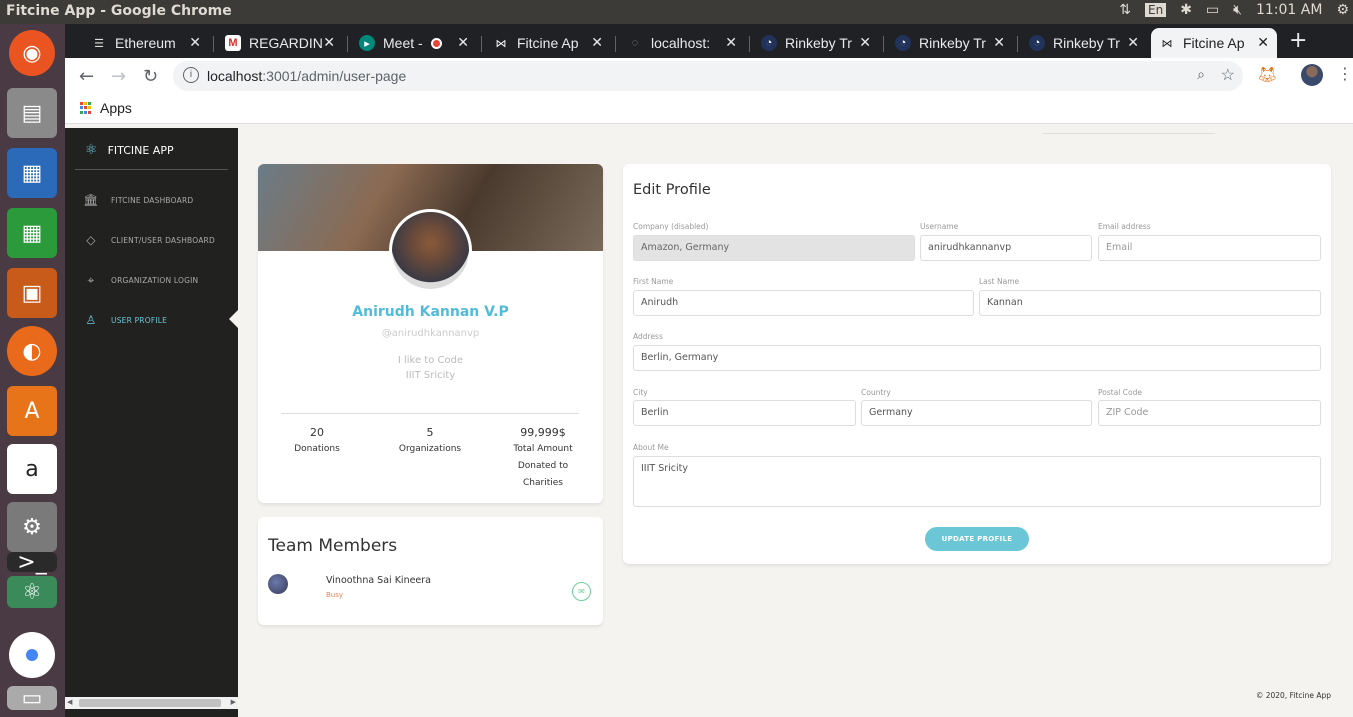 The image size is (1353, 717). What do you see at coordinates (769, 43) in the screenshot?
I see `etherscan-icon: ◔` at bounding box center [769, 43].